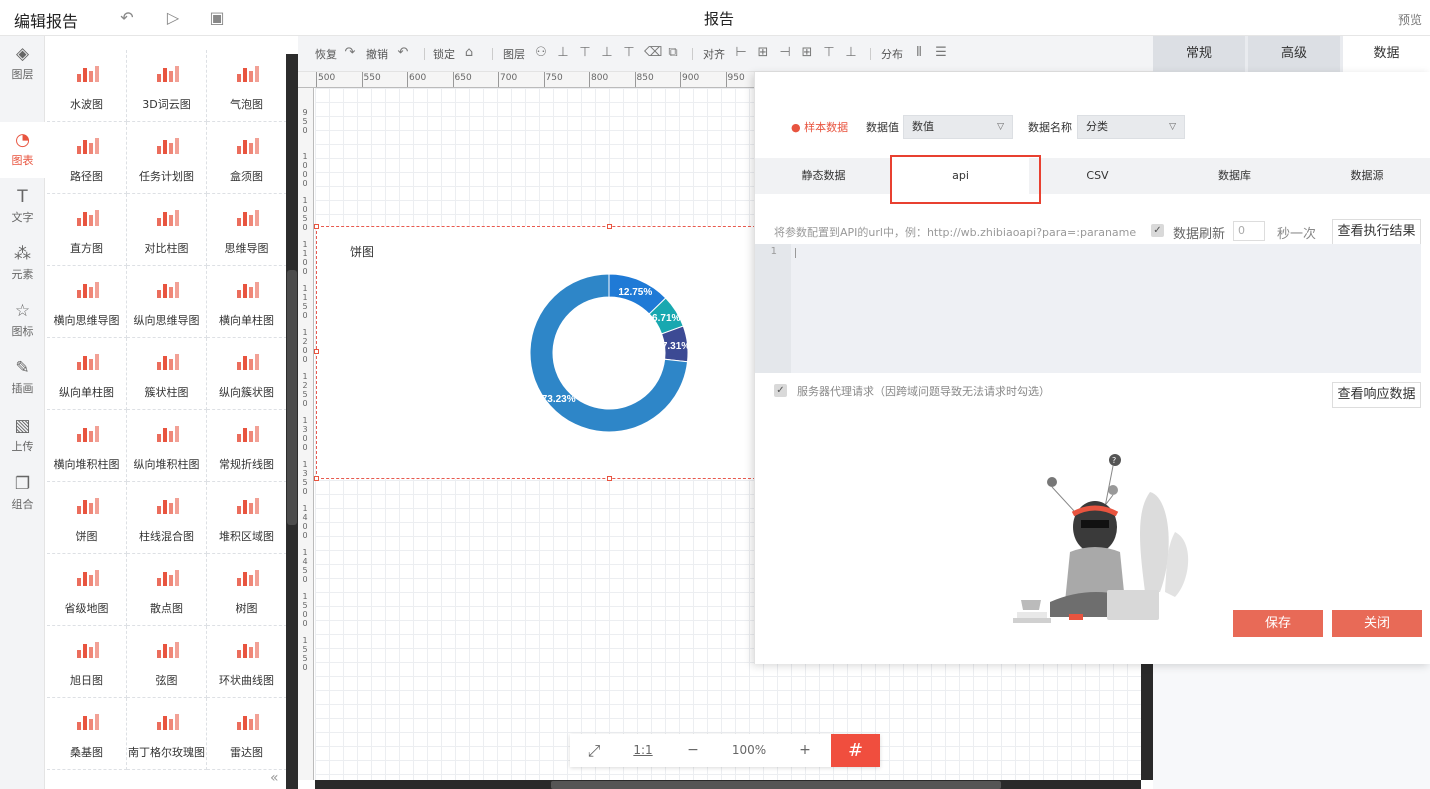 Image resolution: width=1430 pixels, height=789 pixels. What do you see at coordinates (167, 302) in the screenshot?
I see `component-v-mindmap: 纵向思维导图` at bounding box center [167, 302].